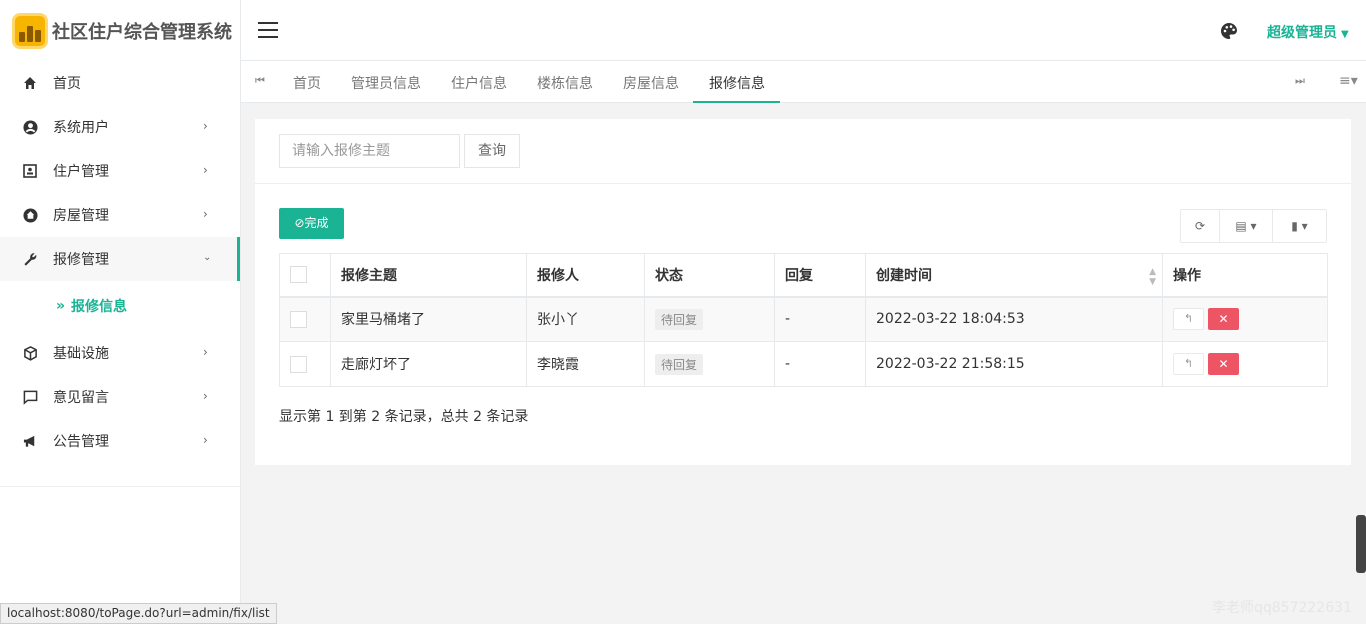 The width and height of the screenshot is (1366, 624). Describe the element at coordinates (428, 319) in the screenshot. I see `cell-subject: 家里马桶堵了` at that location.